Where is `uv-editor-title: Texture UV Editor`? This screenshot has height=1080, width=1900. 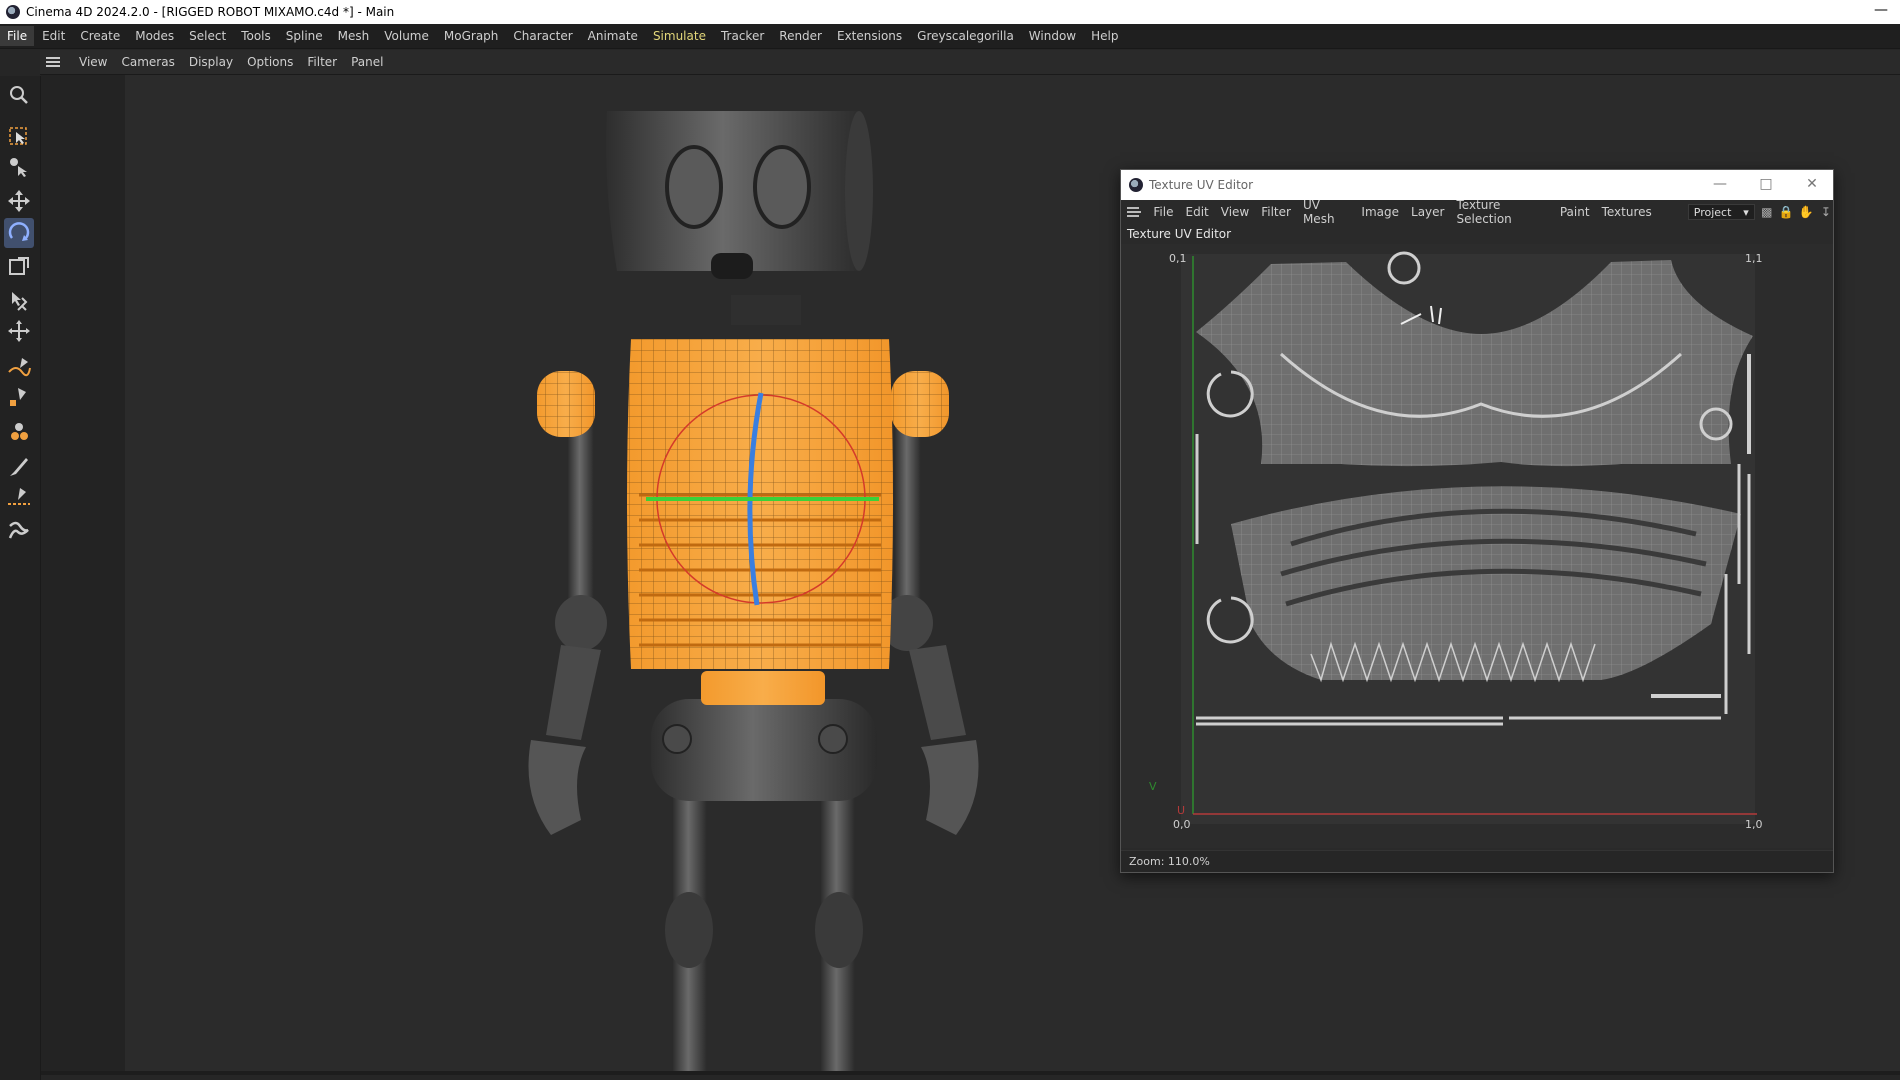
uv-editor-title: Texture UV Editor is located at coordinates (1201, 185).